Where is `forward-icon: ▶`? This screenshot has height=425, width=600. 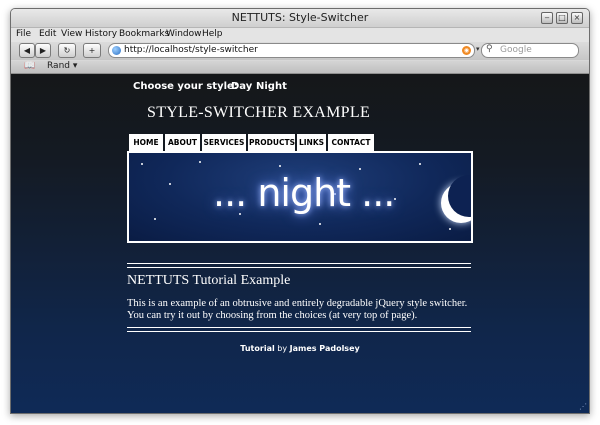 forward-icon: ▶ is located at coordinates (43, 50).